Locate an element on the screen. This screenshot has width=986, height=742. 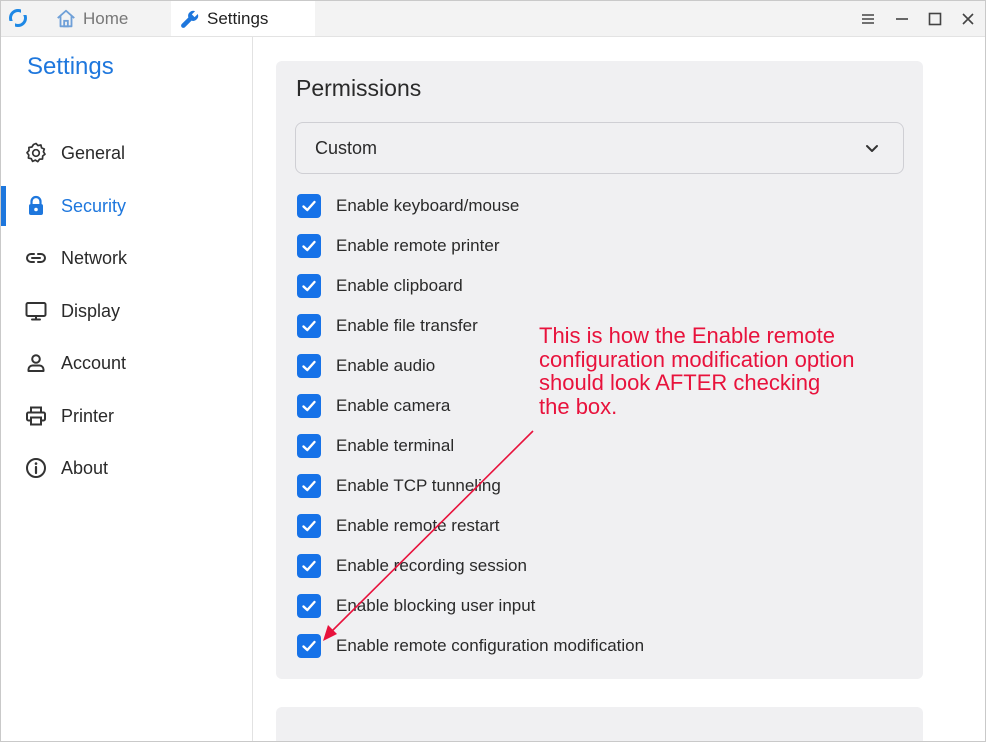
checkbox-label: Enable TCP tunneling is located at coordinates (418, 485).